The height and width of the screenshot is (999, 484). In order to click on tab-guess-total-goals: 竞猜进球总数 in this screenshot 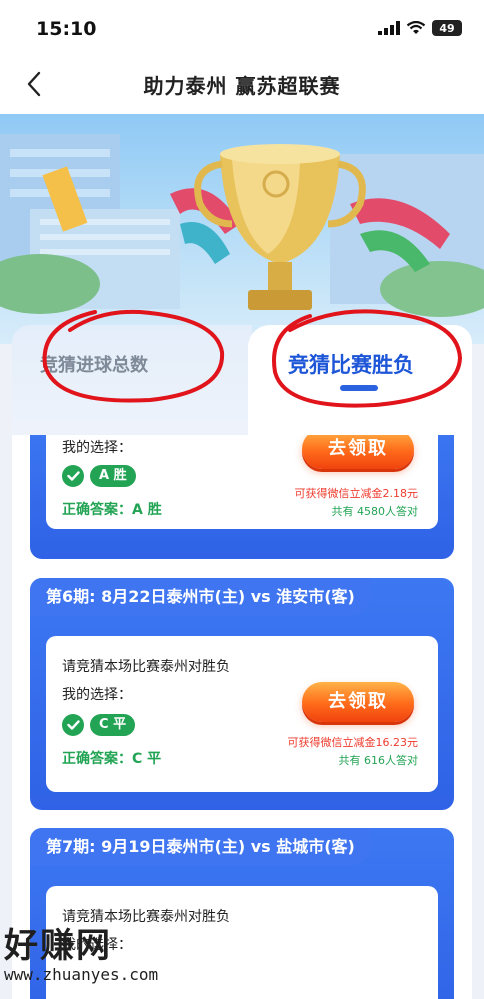, I will do `click(132, 380)`.